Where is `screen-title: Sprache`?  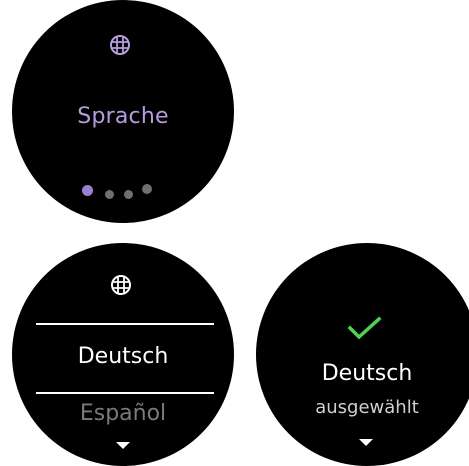
screen-title: Sprache is located at coordinates (123, 116).